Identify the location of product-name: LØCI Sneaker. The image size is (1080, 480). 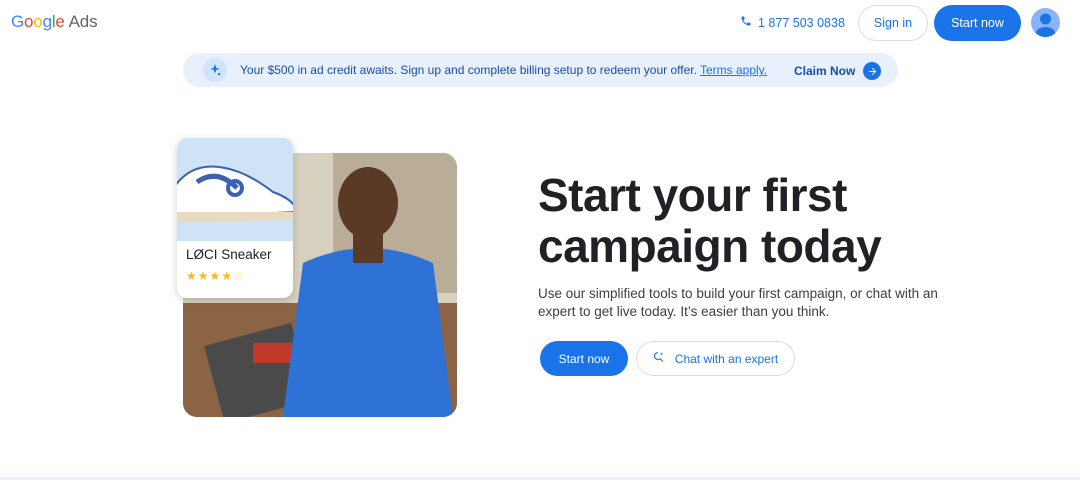
(229, 254).